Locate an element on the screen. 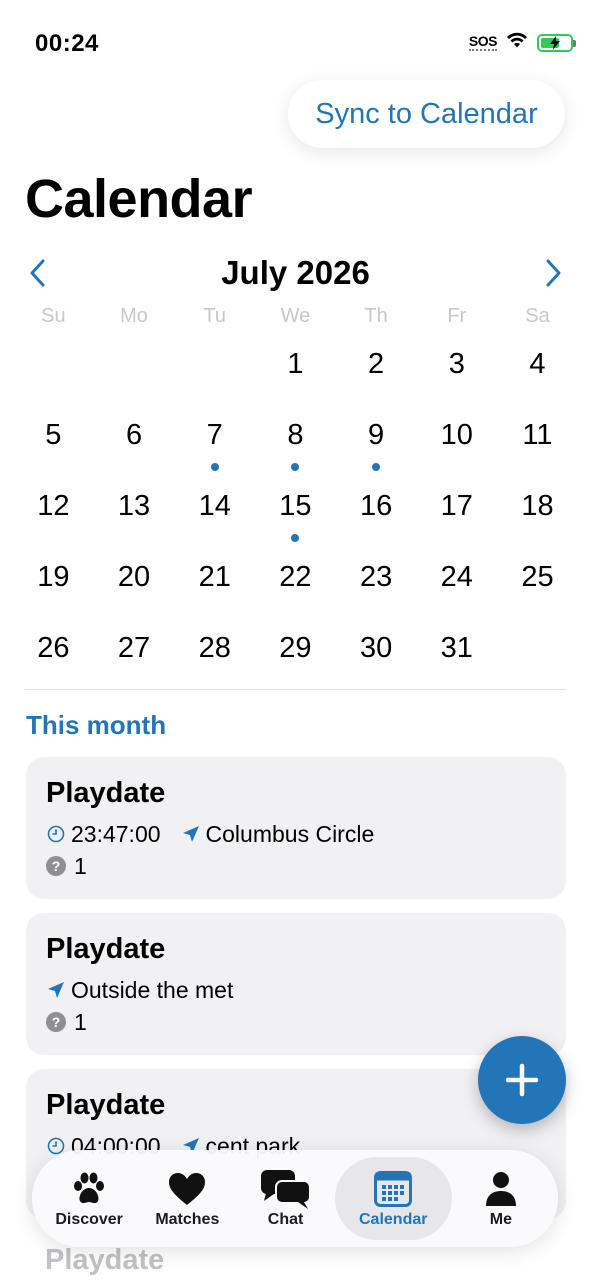  calendar-day-number: 31 is located at coordinates (456, 648).